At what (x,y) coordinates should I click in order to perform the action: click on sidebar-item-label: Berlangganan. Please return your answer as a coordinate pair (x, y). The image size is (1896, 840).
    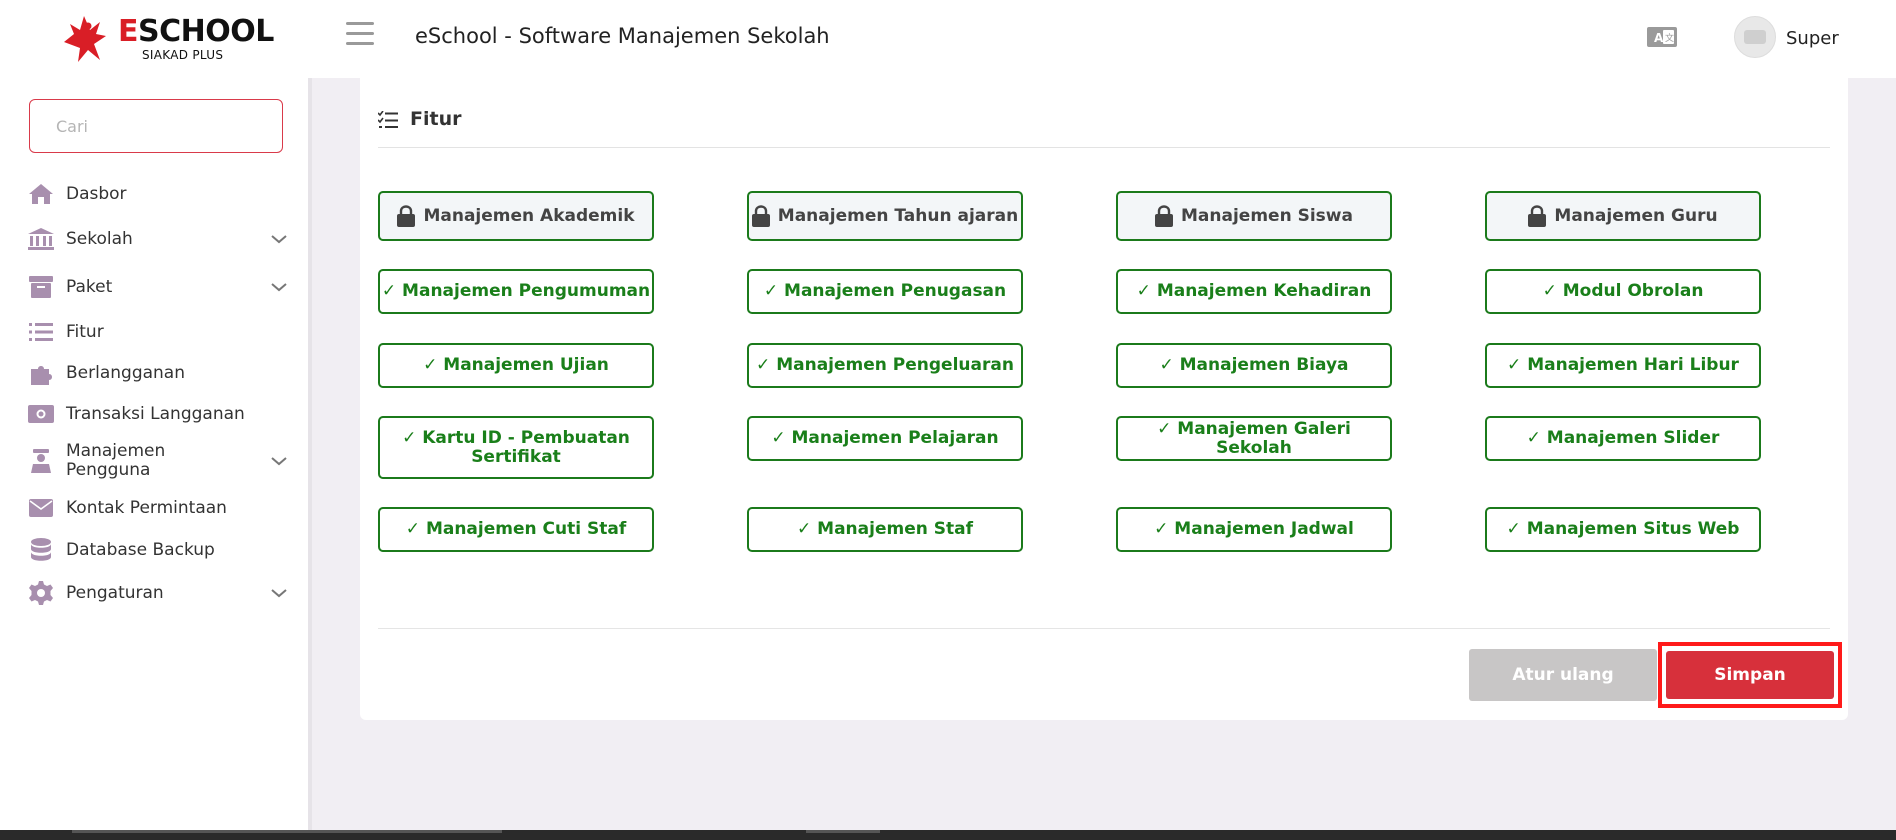
    Looking at the image, I should click on (125, 372).